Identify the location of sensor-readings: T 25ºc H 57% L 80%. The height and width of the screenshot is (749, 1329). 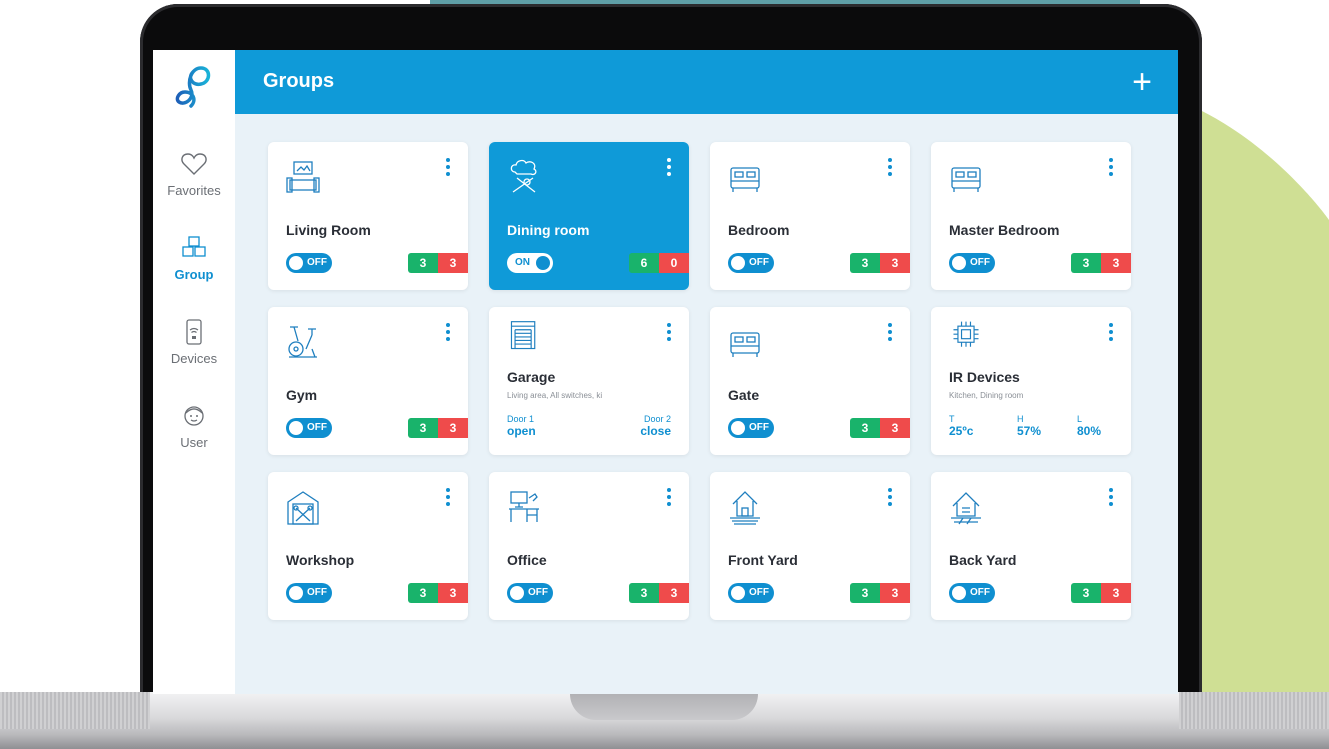
(1031, 426).